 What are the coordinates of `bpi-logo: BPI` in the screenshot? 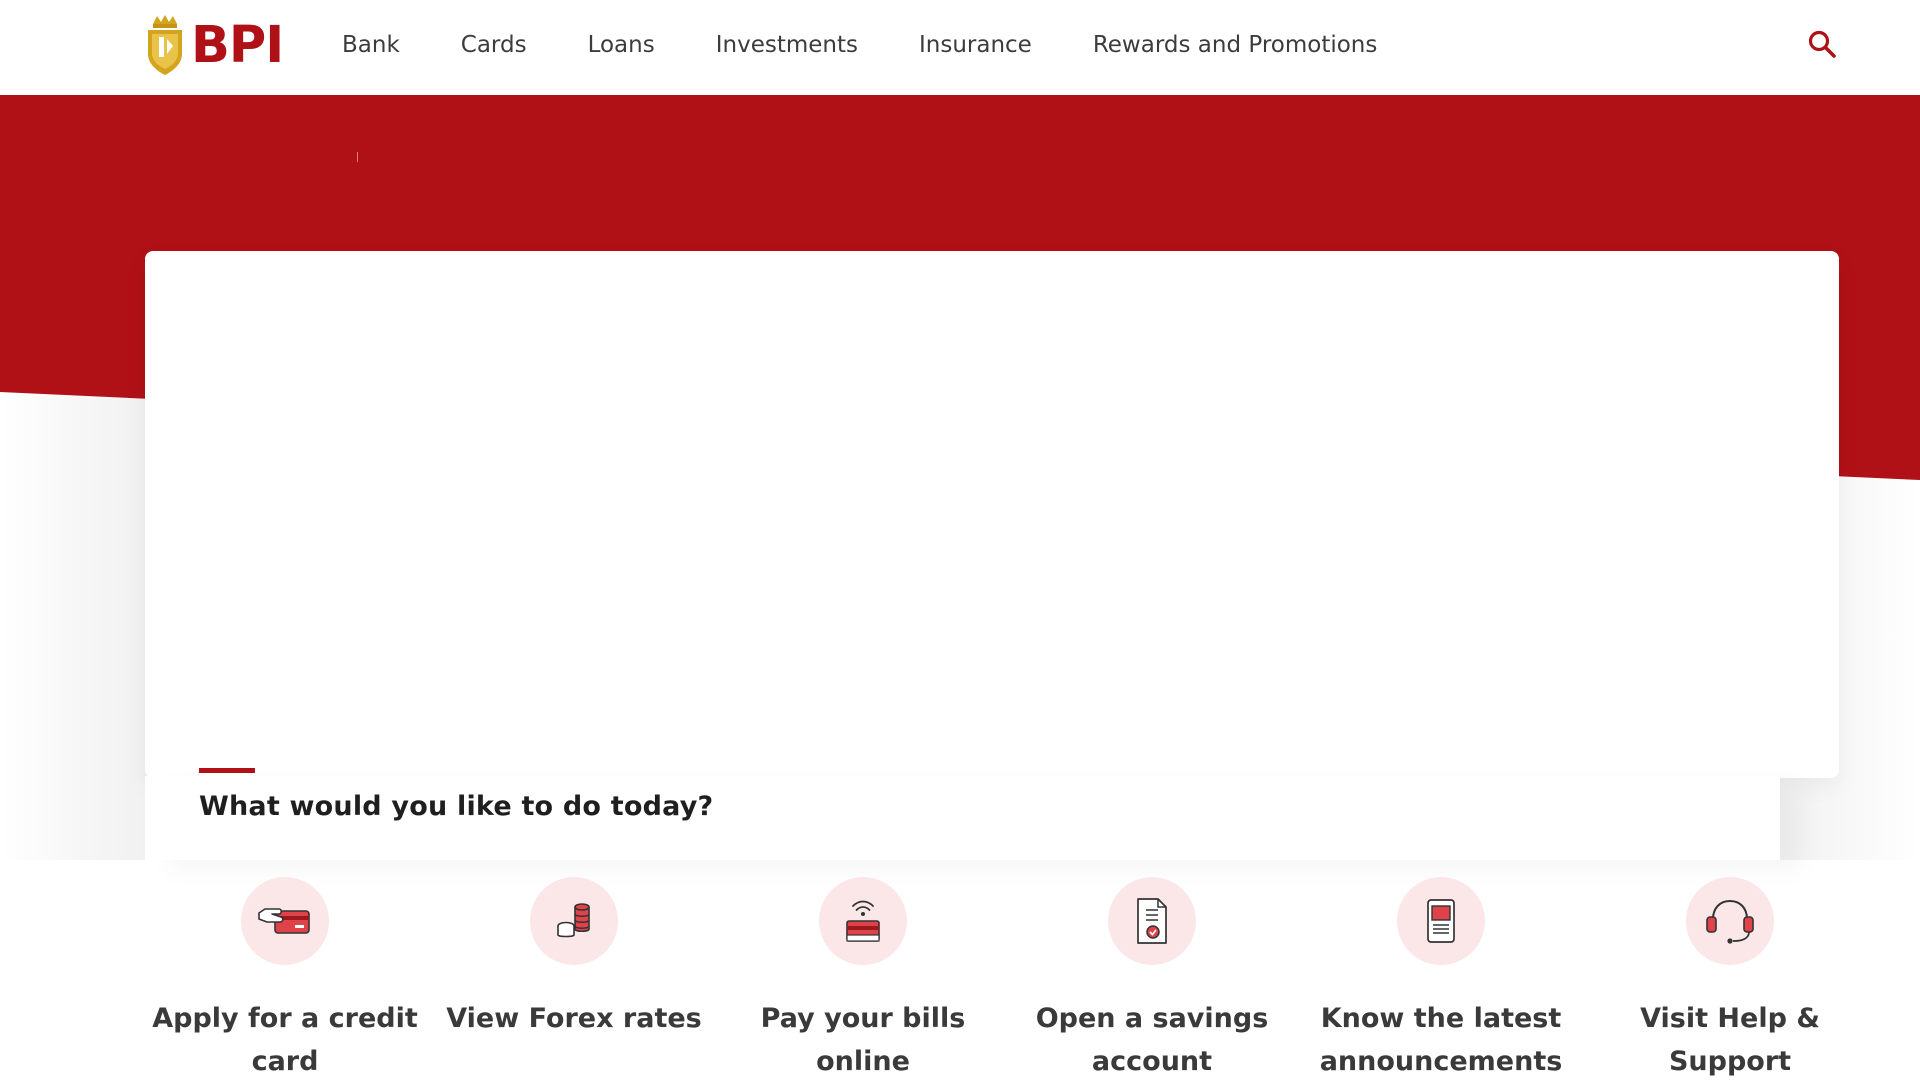 It's located at (213, 45).